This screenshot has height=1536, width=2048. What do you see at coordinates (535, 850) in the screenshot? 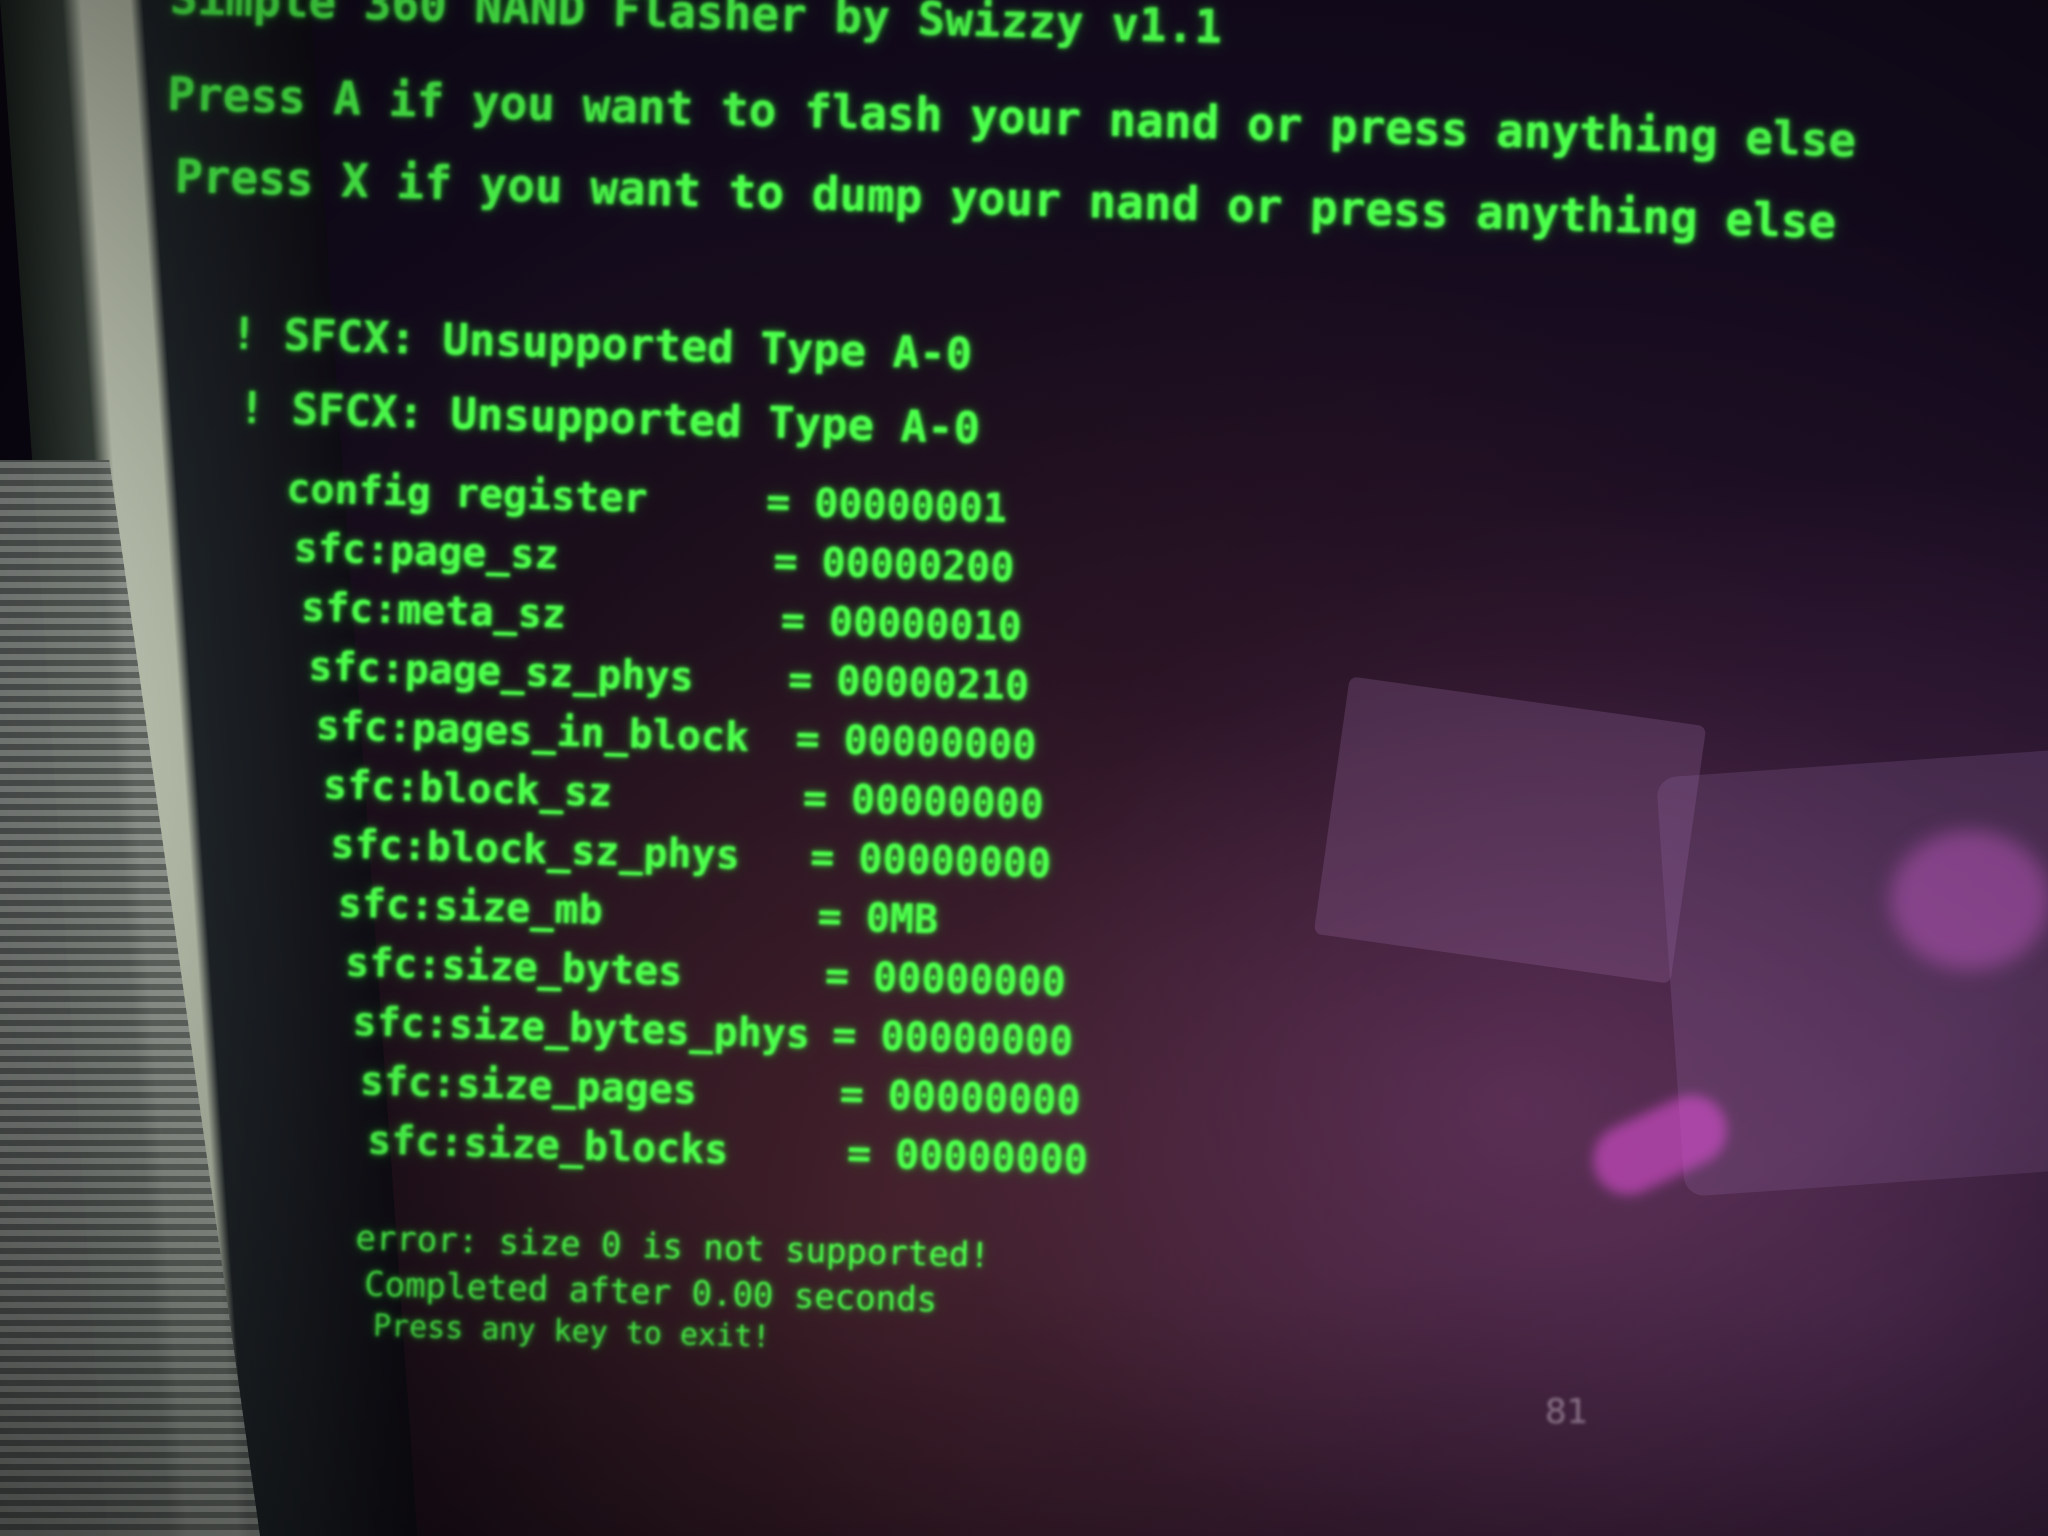
I see `register-key: sfc:block_sz_phys` at bounding box center [535, 850].